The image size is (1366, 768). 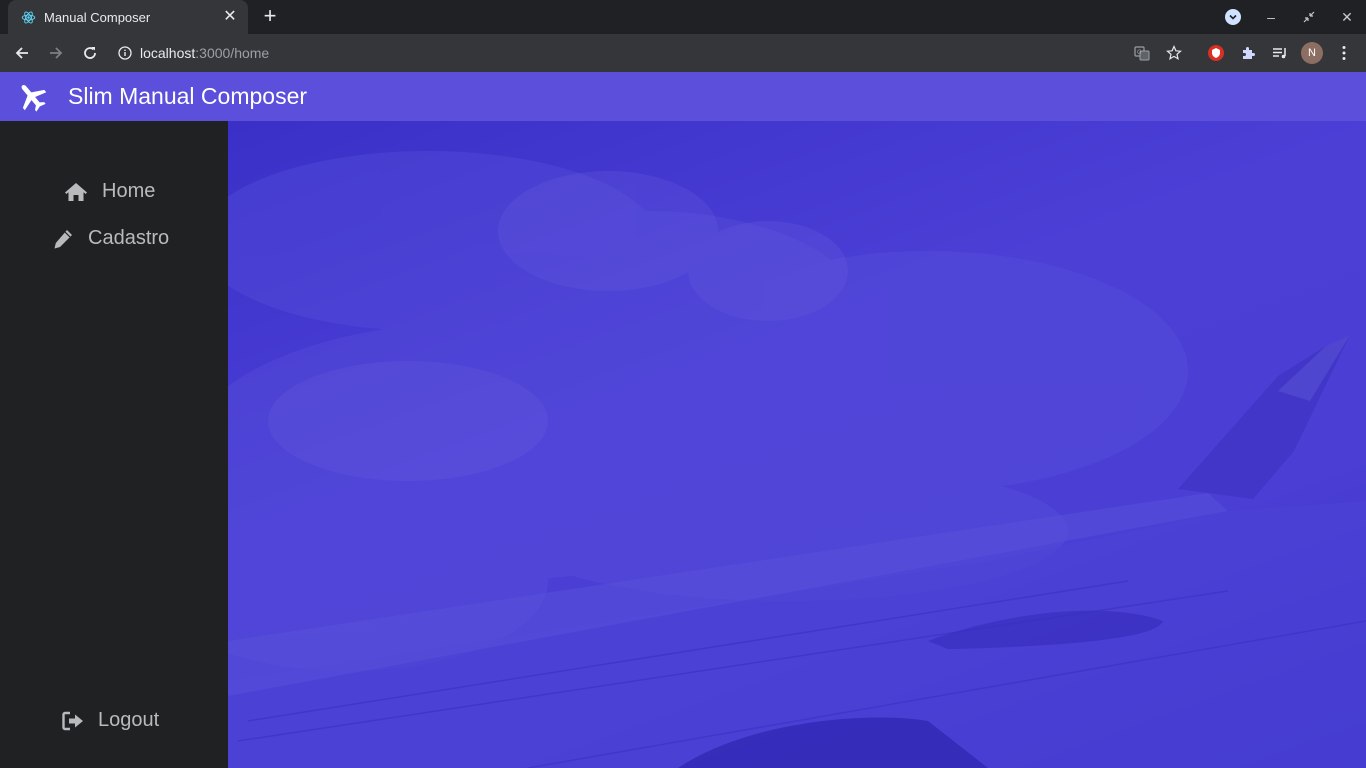 I want to click on profile-avatar-button: N, so click(x=1312, y=53).